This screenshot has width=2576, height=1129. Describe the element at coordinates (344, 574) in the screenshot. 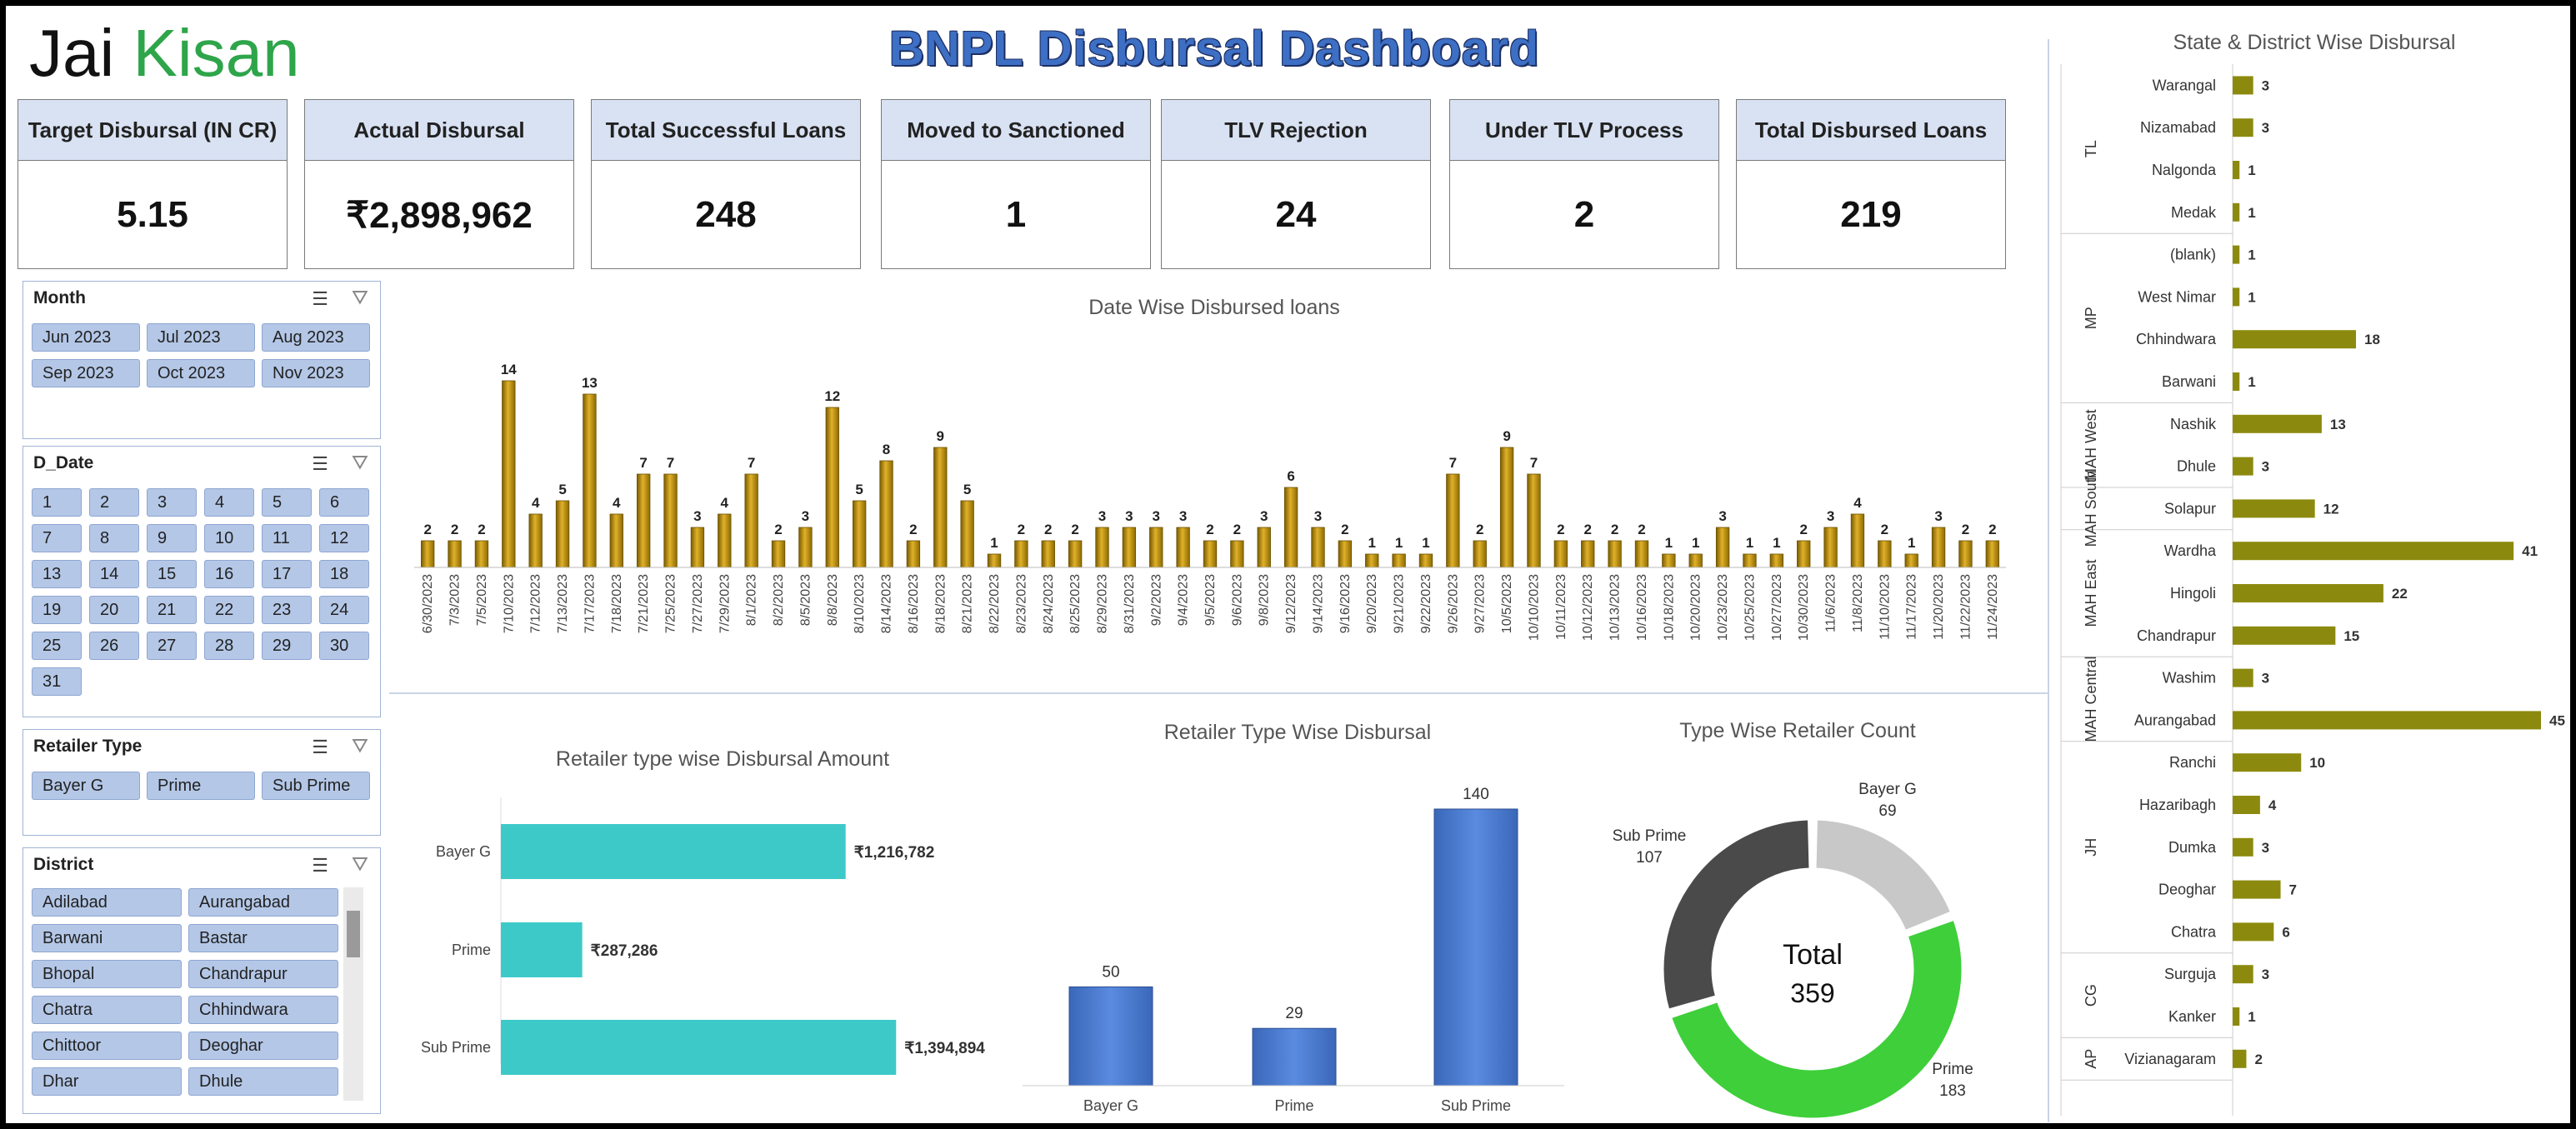

I see `d-date-slicer-item: 18` at that location.